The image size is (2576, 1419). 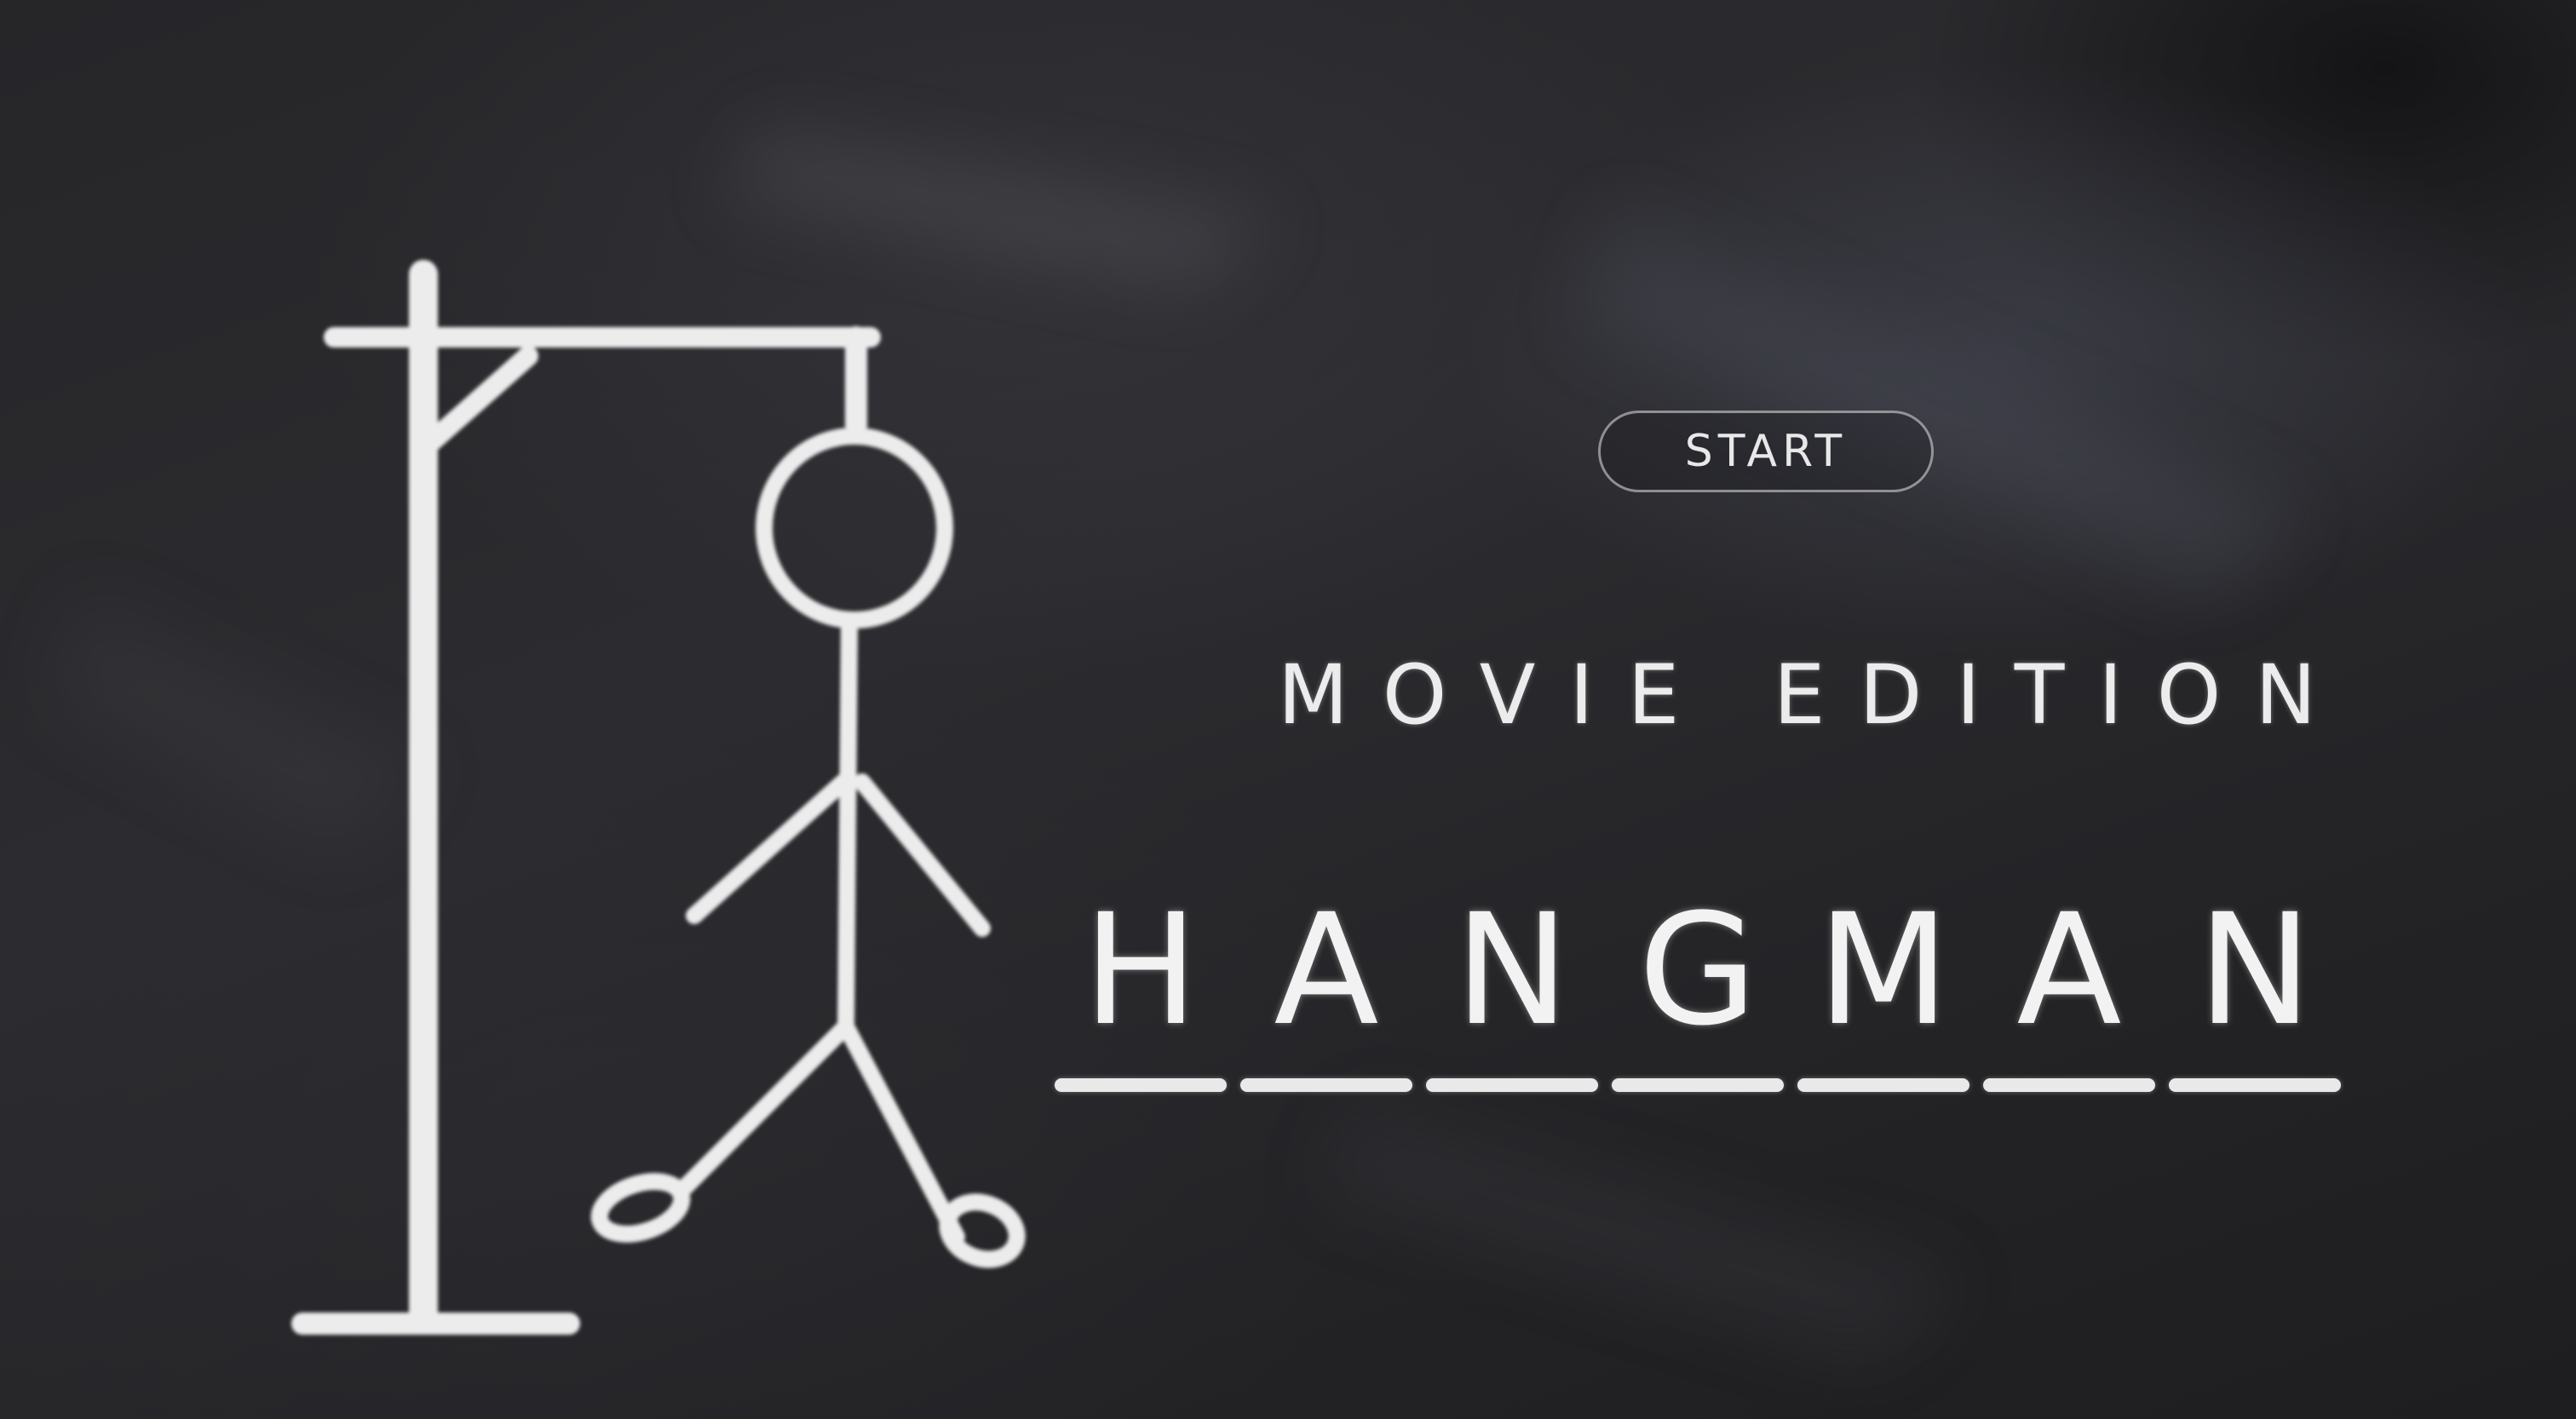 I want to click on title-letter-slot: G, so click(x=1698, y=997).